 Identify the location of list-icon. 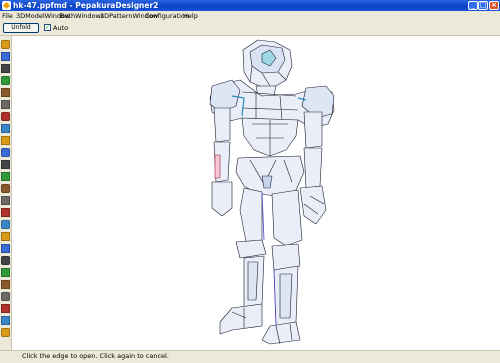
(5, 320).